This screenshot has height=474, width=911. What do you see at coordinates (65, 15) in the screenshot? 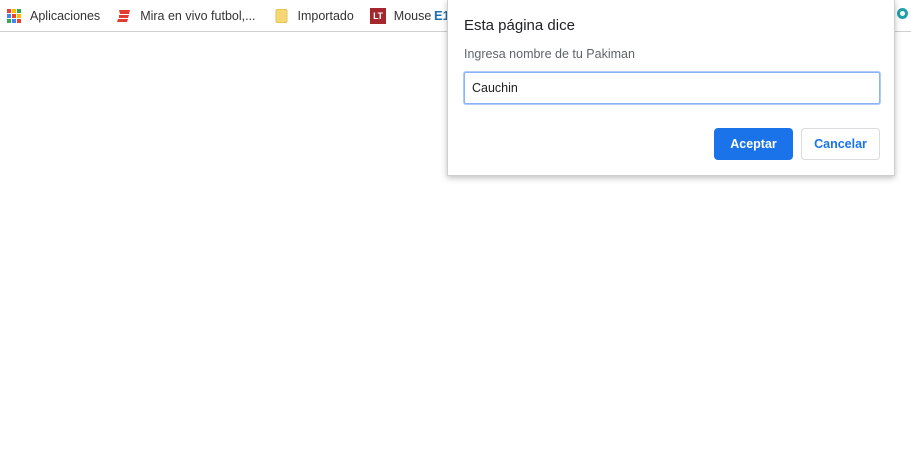
I see `bookmark-label: Aplicaciones` at bounding box center [65, 15].